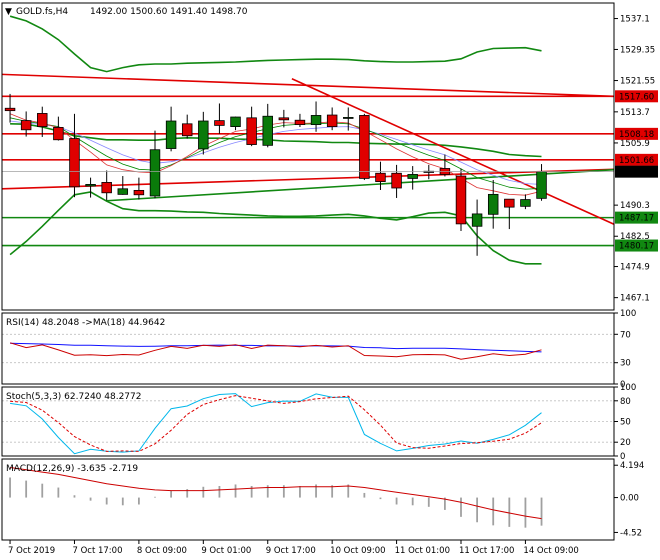  What do you see at coordinates (85, 323) in the screenshot?
I see `rsi-title: RSI(14) 48.2048 ->MA(18) 44.9642` at bounding box center [85, 323].